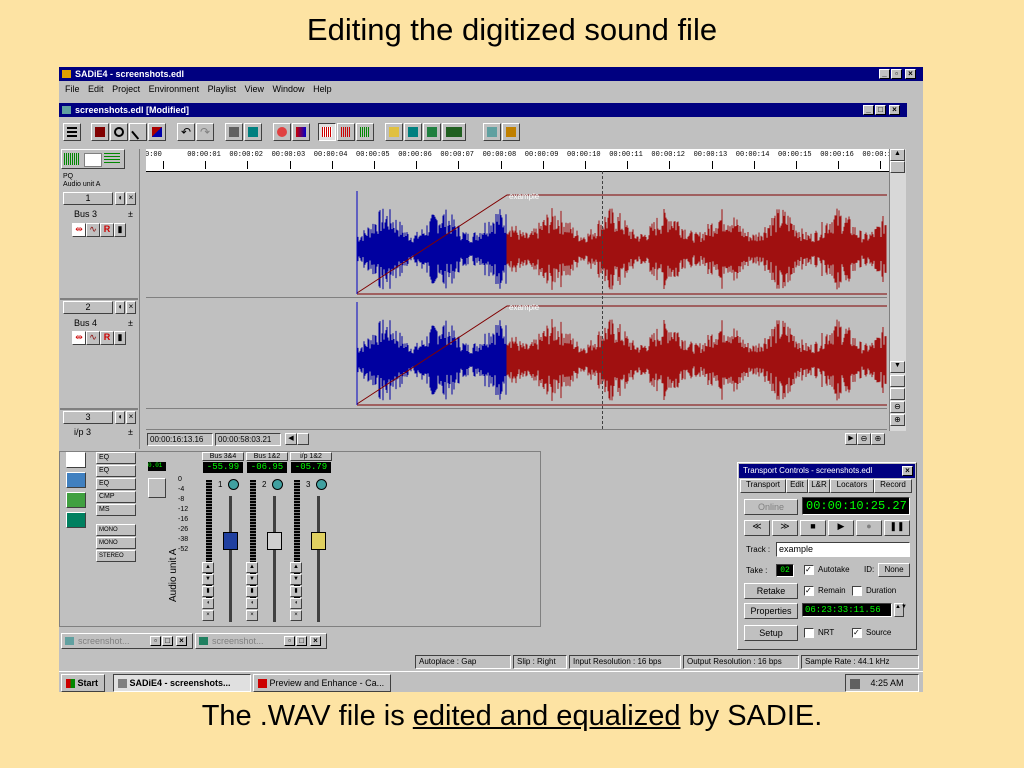  What do you see at coordinates (897, 167) in the screenshot?
I see `scroll-thumb` at bounding box center [897, 167].